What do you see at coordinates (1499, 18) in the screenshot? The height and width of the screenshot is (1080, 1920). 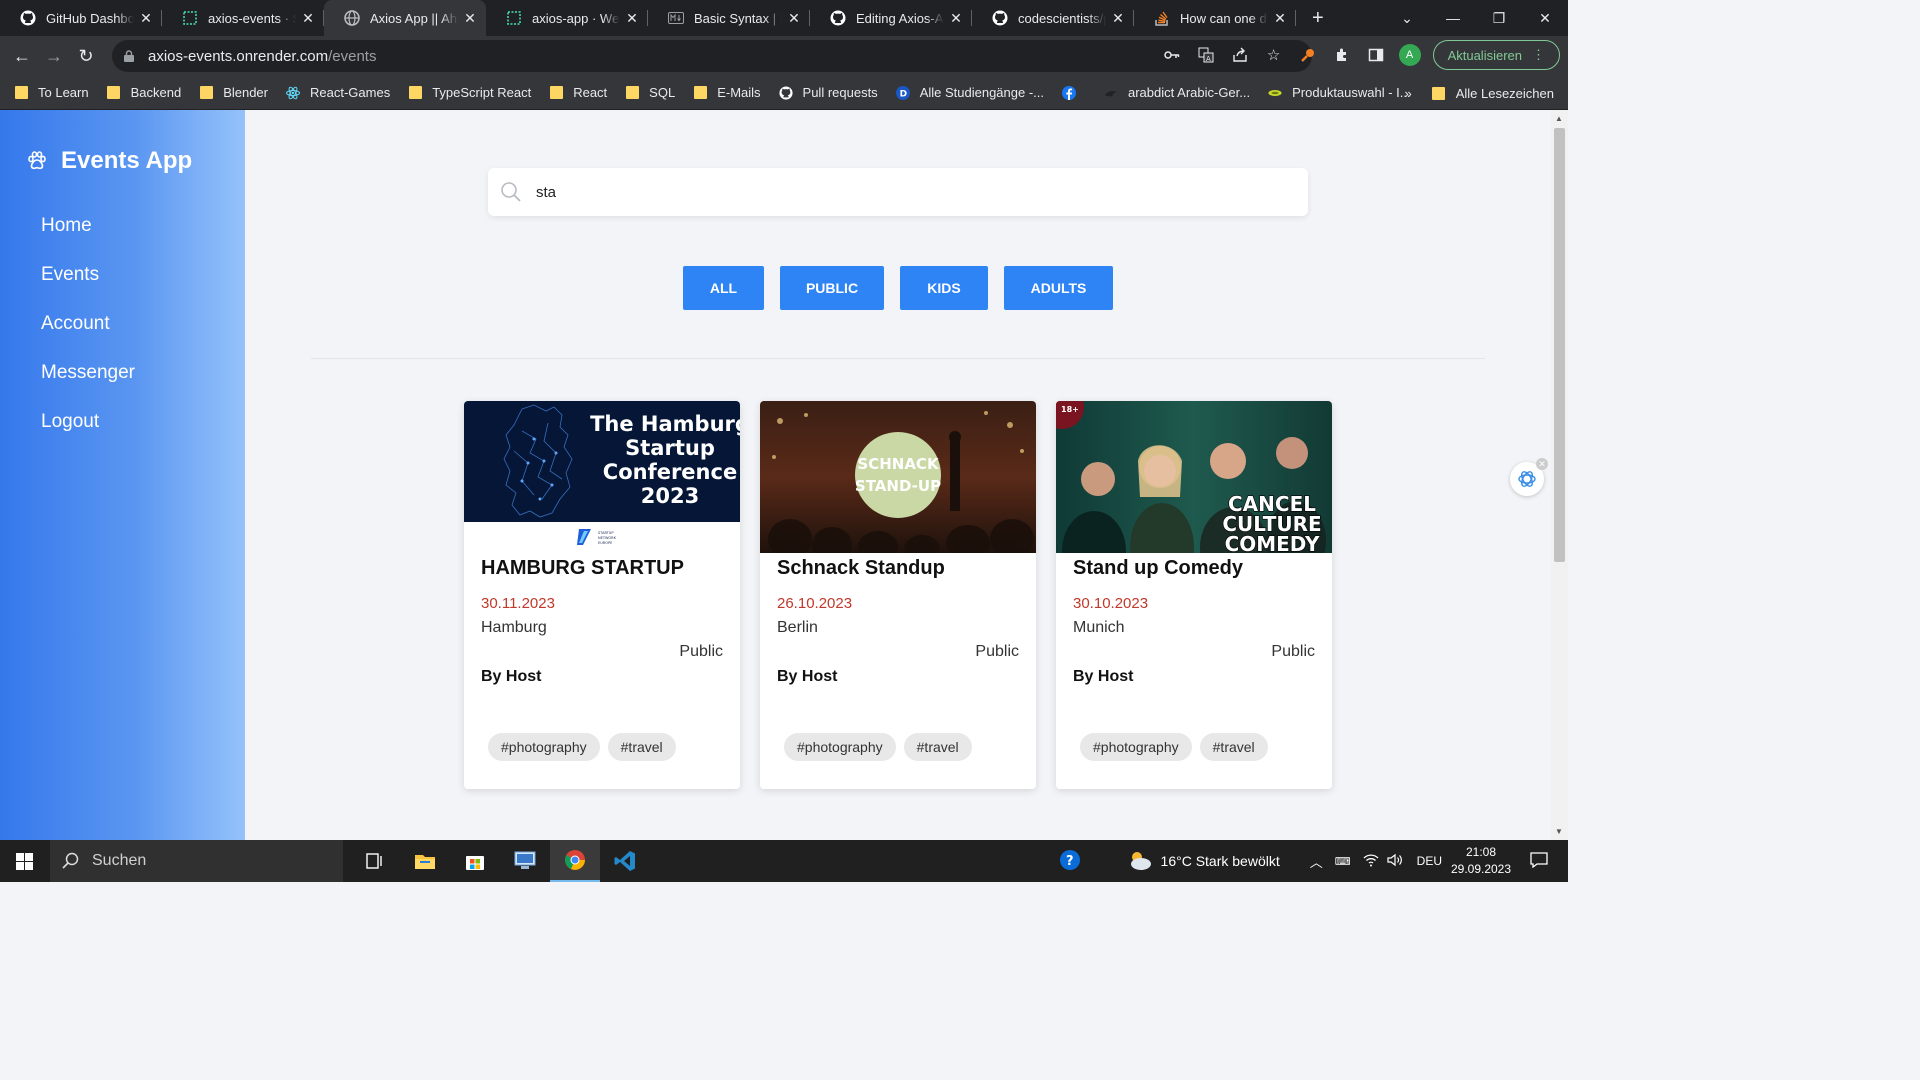 I see `restore-icon: ❐` at bounding box center [1499, 18].